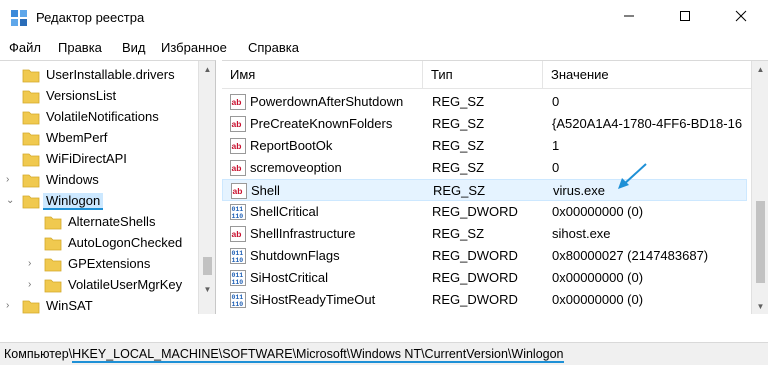 The width and height of the screenshot is (768, 365). I want to click on value-row: ab ShellInfrastructure REG_SZ sihost.exe, so click(484, 234).